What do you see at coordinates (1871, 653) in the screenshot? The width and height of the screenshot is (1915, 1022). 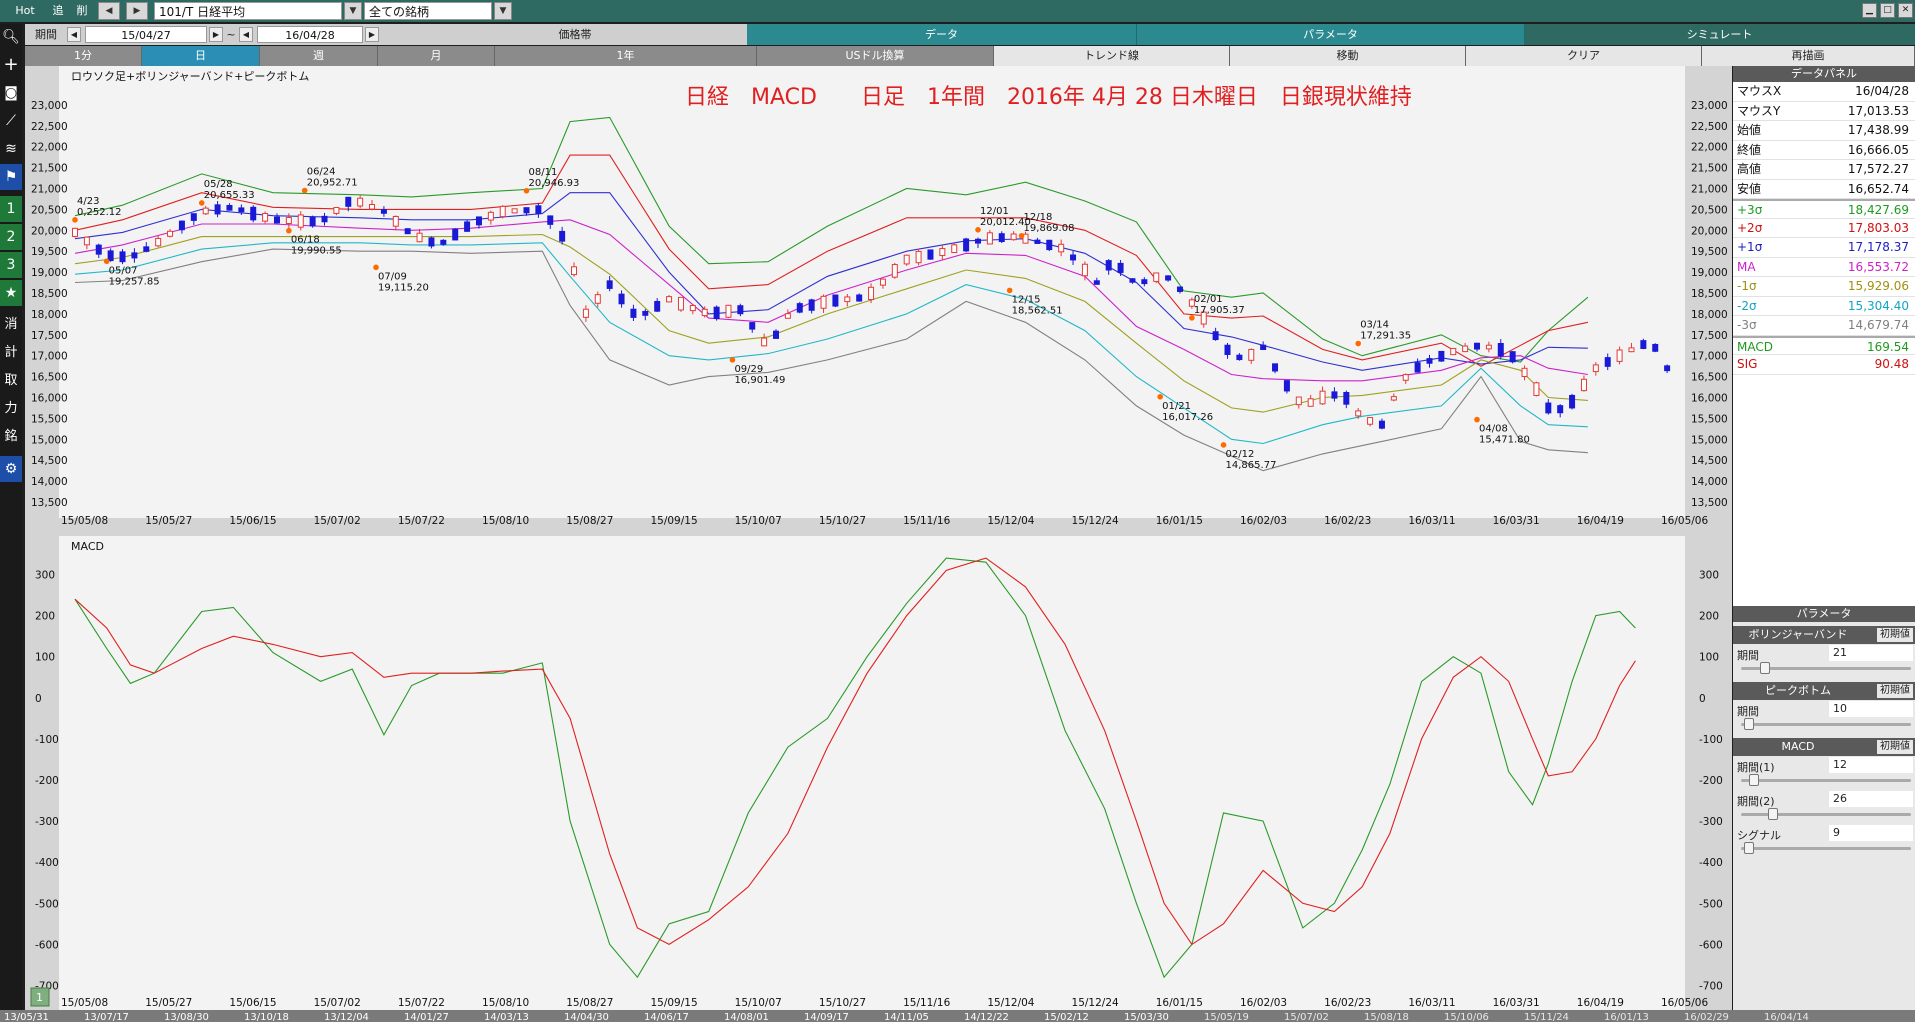 I see `bollinger-period-input: 21` at bounding box center [1871, 653].